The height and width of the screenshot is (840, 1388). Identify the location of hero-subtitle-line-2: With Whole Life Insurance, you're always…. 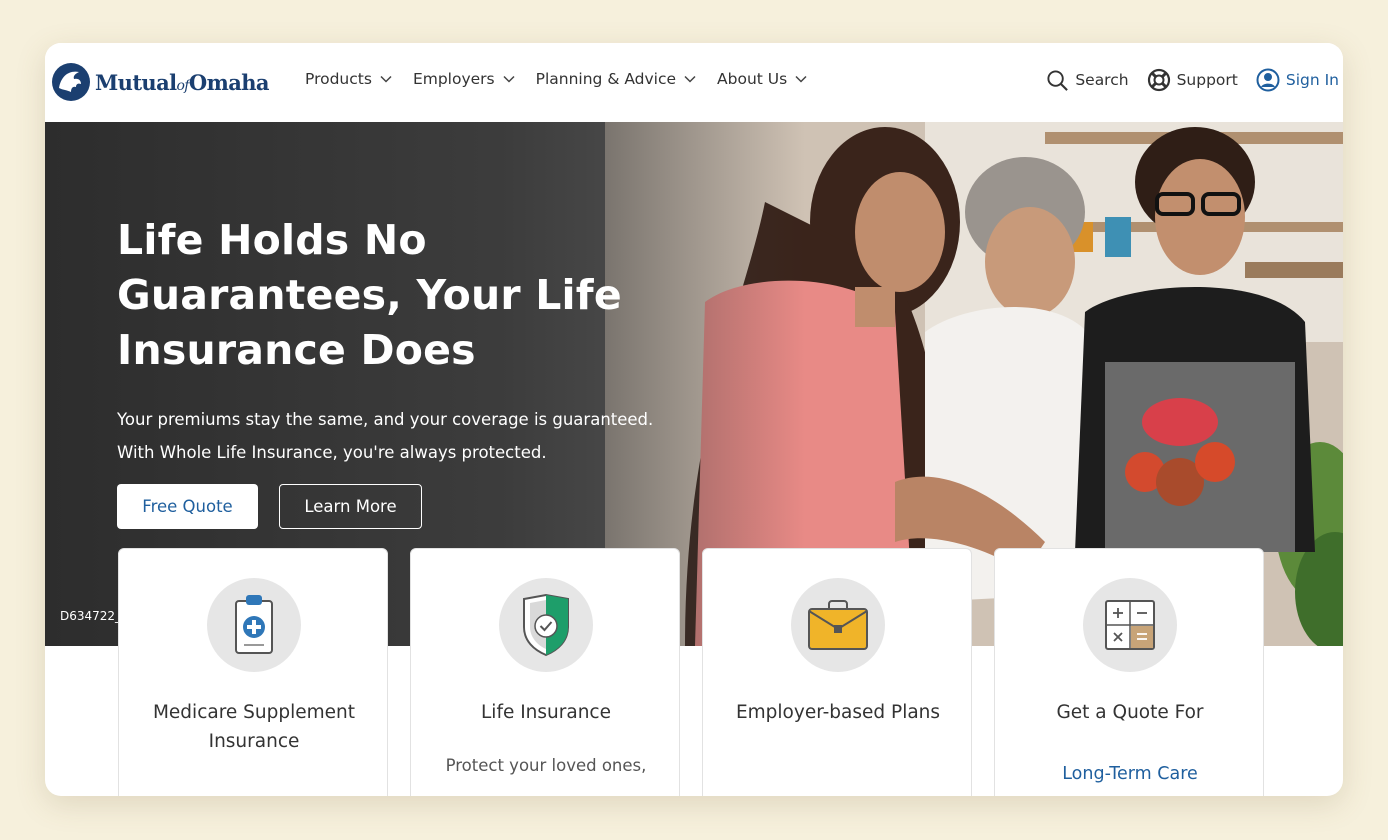
(332, 452).